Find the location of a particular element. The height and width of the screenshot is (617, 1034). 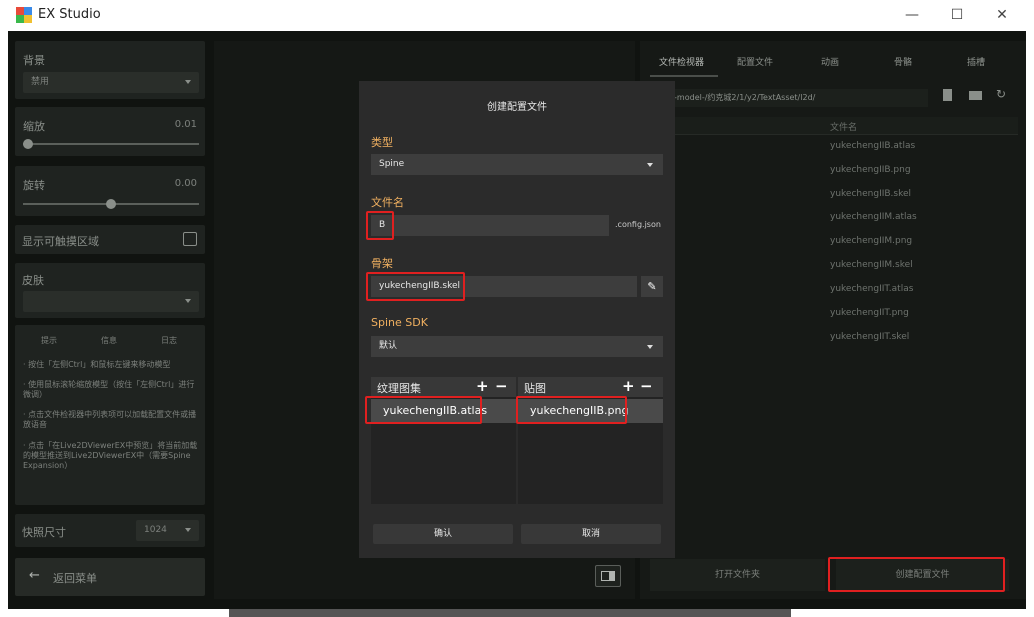

background-select: 禁用 is located at coordinates (111, 82).